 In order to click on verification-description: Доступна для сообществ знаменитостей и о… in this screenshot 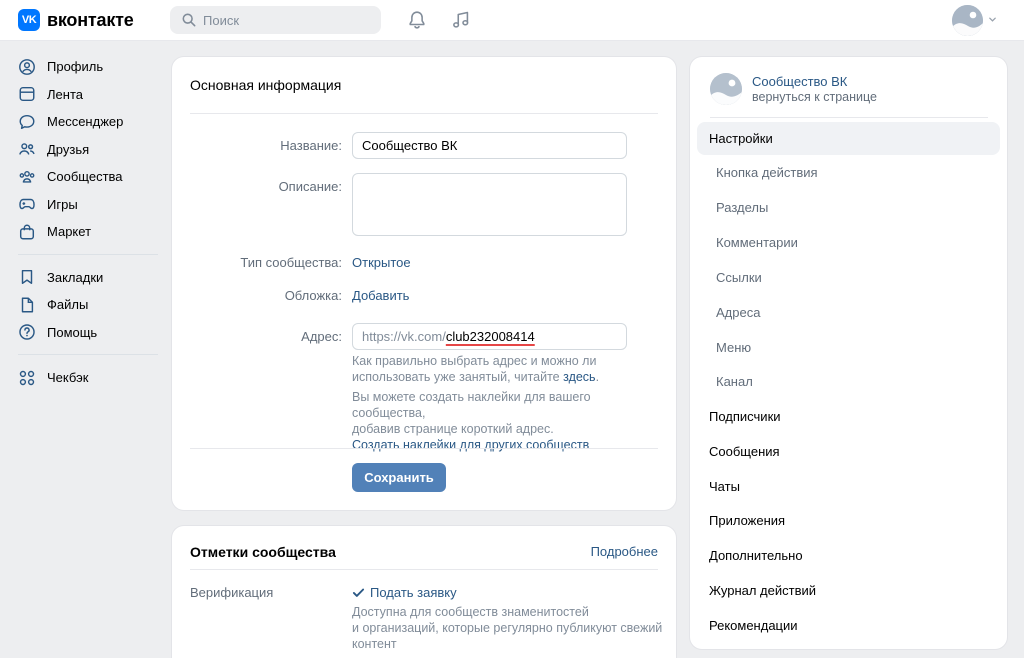, I will do `click(512, 628)`.